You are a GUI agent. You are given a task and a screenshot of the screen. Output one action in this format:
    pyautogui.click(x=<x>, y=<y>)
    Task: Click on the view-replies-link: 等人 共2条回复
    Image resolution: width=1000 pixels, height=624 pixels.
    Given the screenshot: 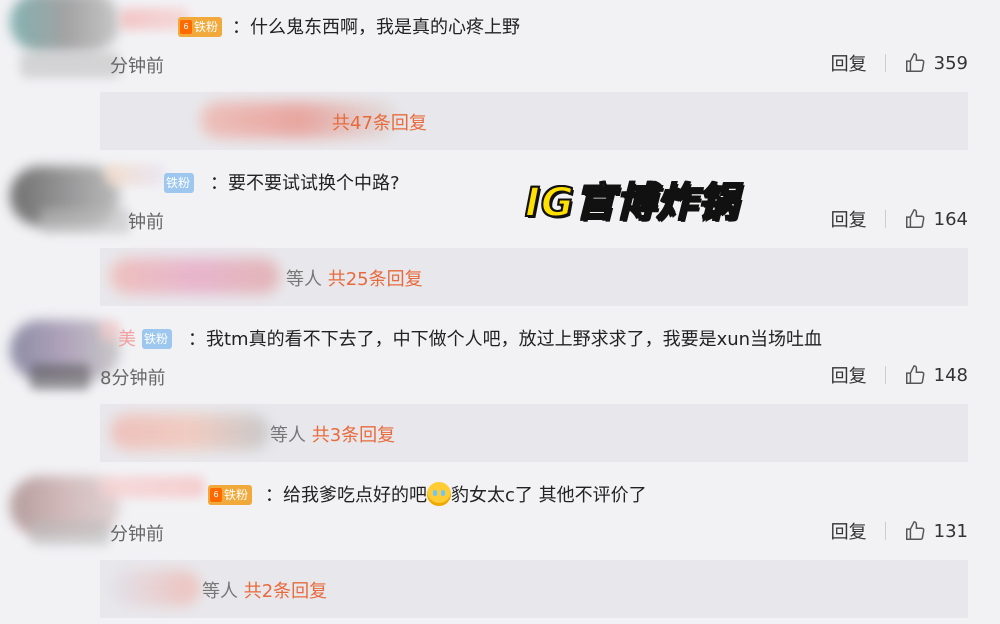 What is the action you would take?
    pyautogui.click(x=264, y=590)
    